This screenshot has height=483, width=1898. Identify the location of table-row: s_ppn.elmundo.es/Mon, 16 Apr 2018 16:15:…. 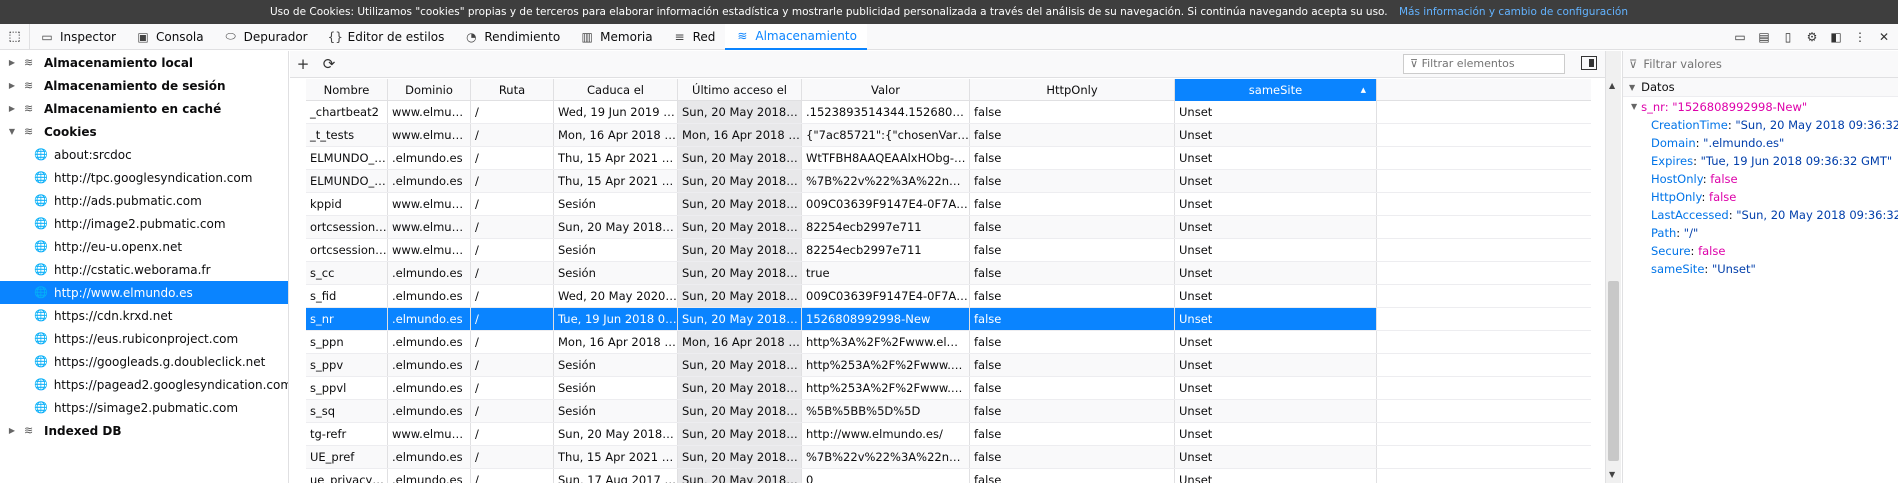
(948, 342).